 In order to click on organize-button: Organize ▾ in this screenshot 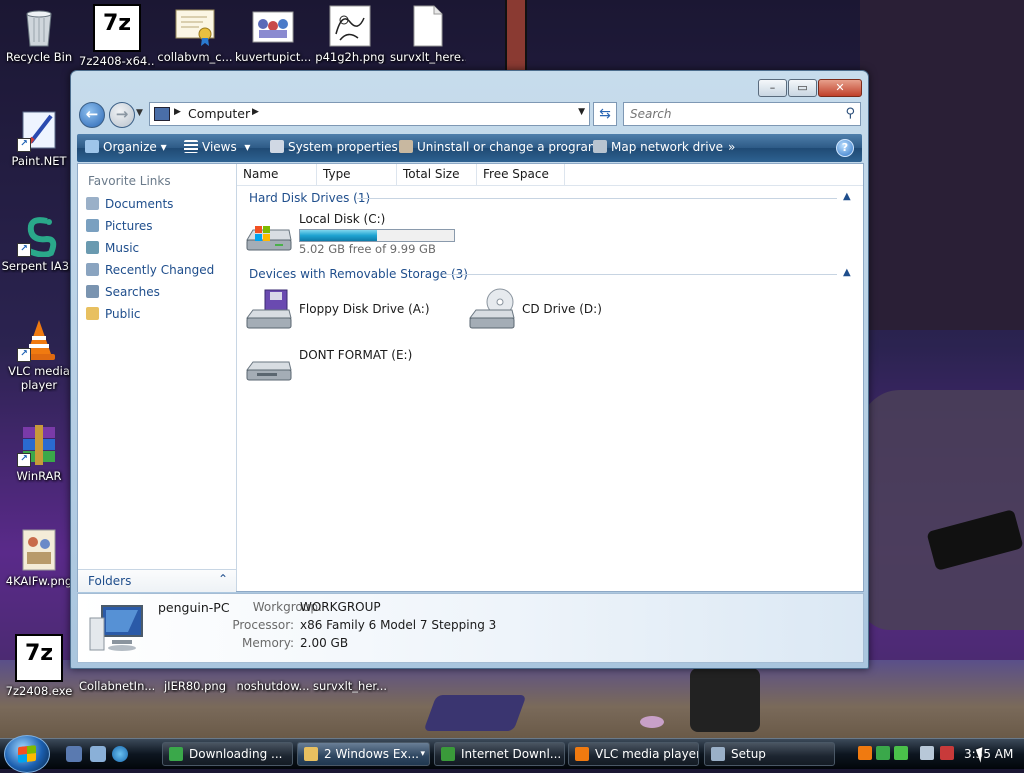, I will do `click(126, 147)`.